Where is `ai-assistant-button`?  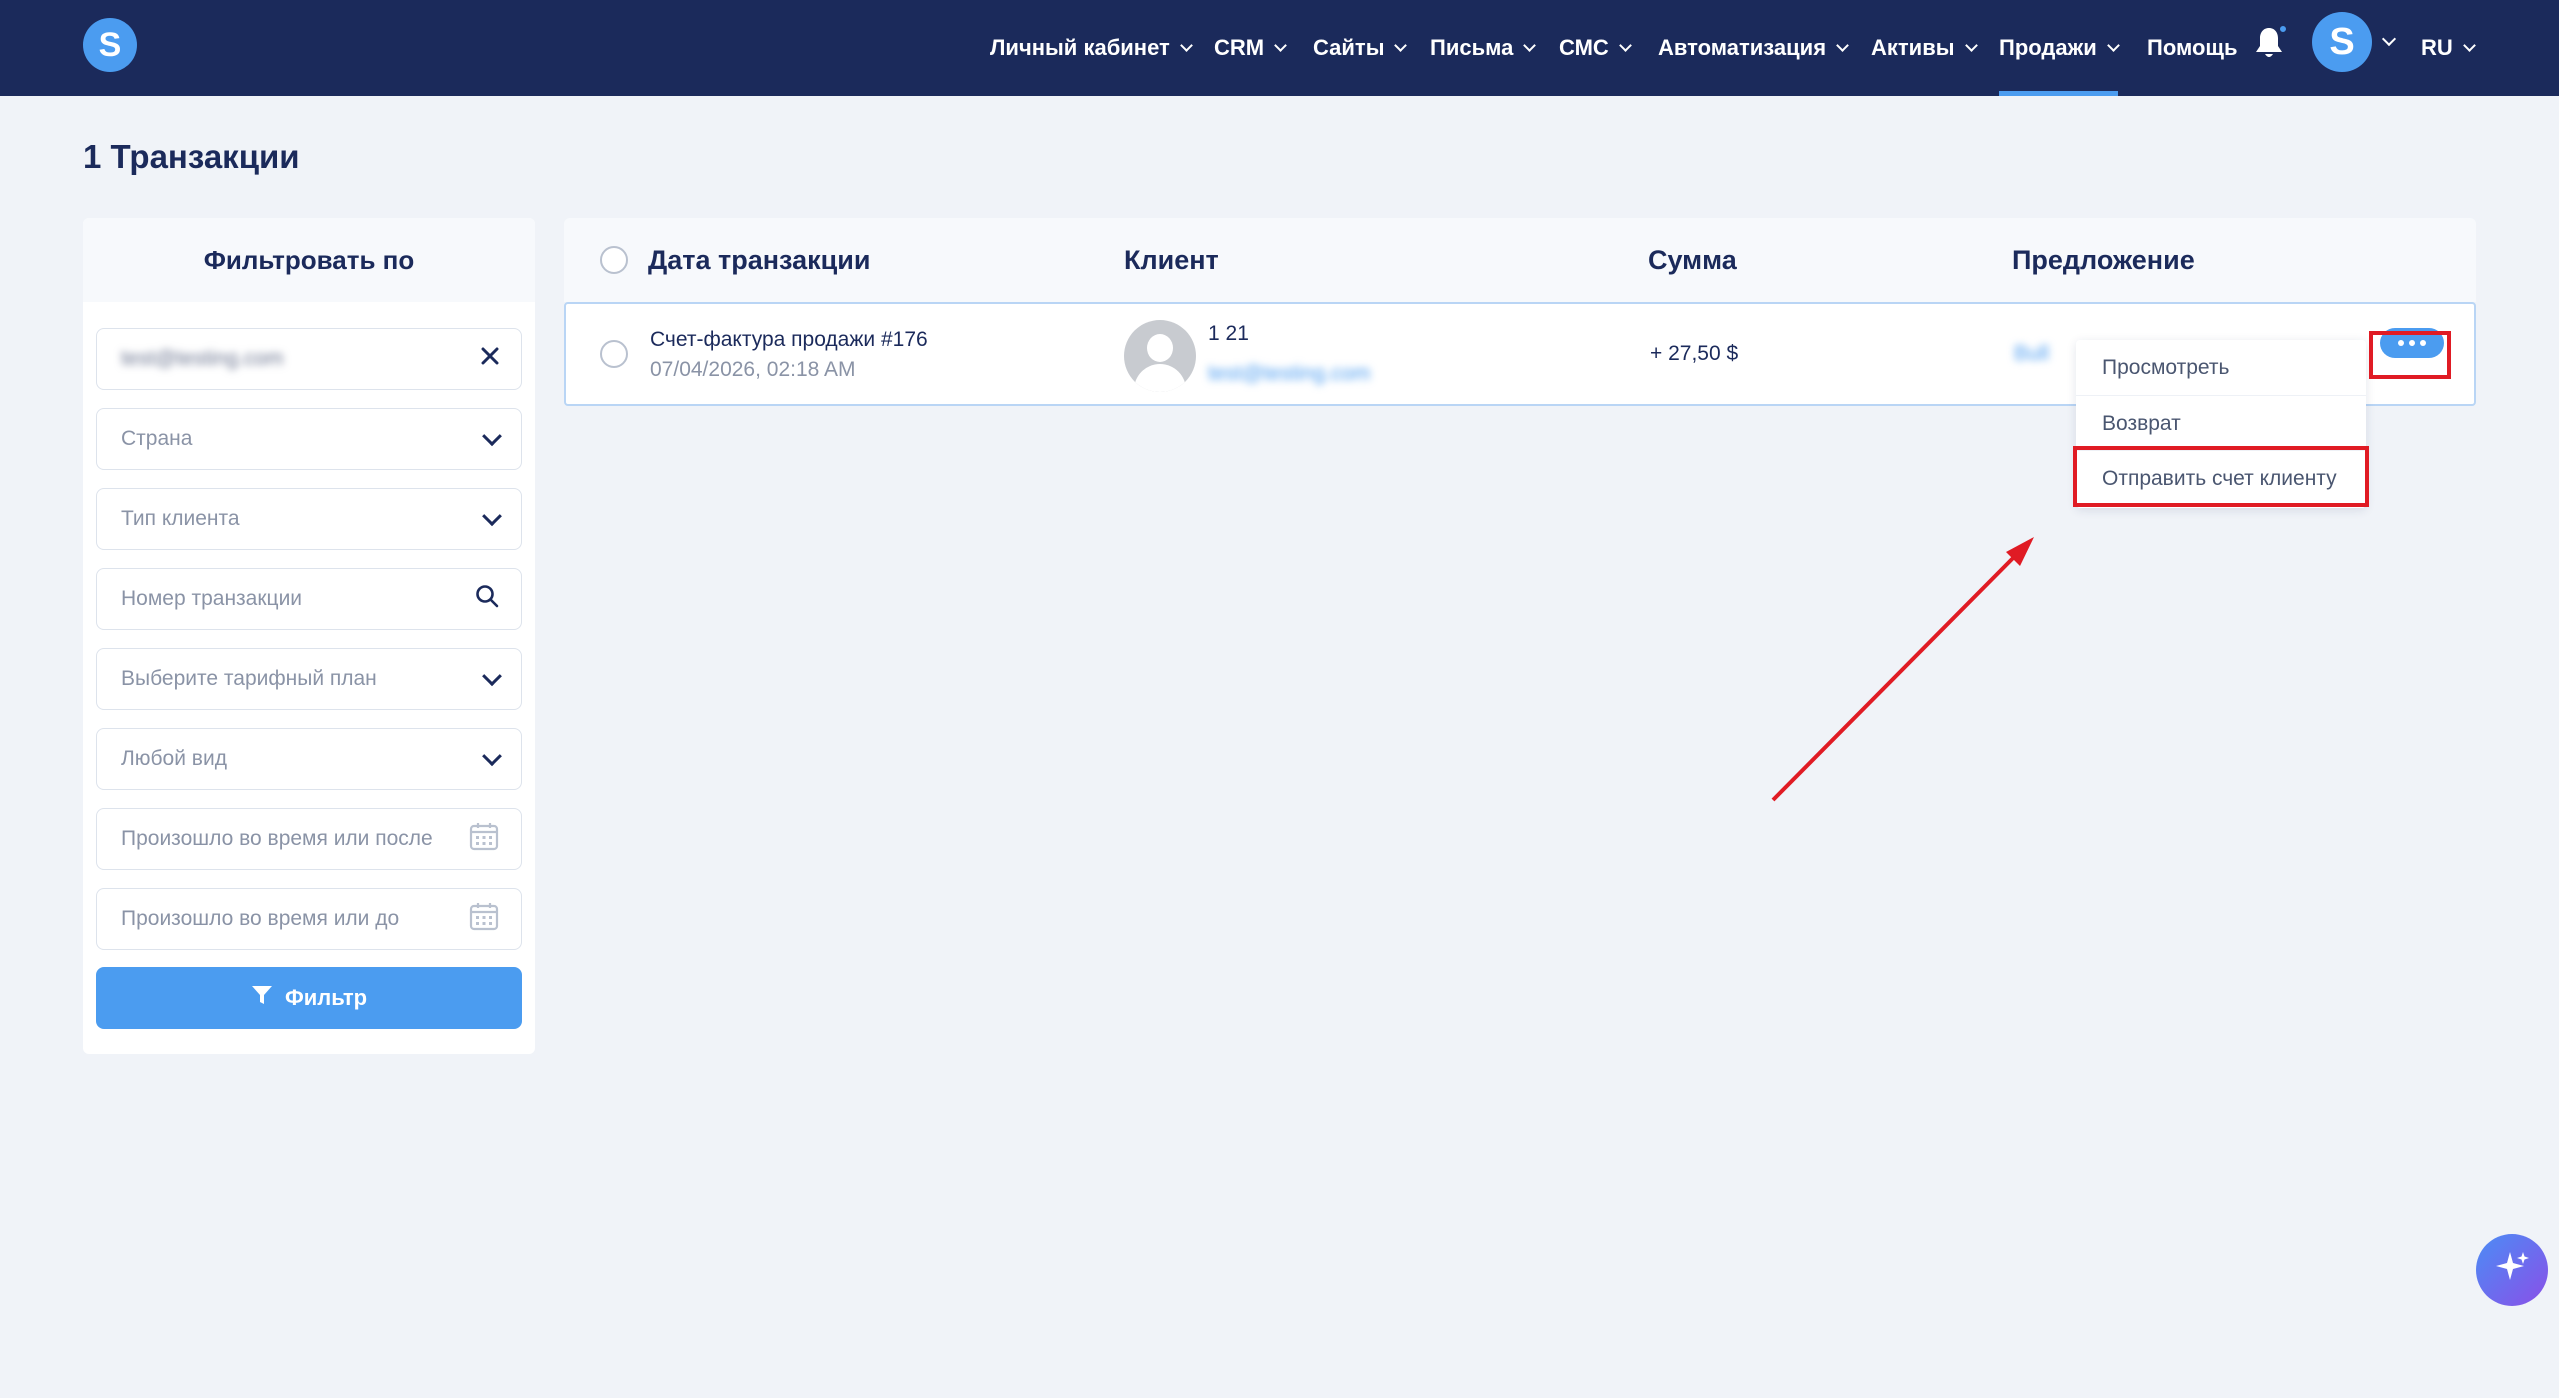 ai-assistant-button is located at coordinates (2512, 1270).